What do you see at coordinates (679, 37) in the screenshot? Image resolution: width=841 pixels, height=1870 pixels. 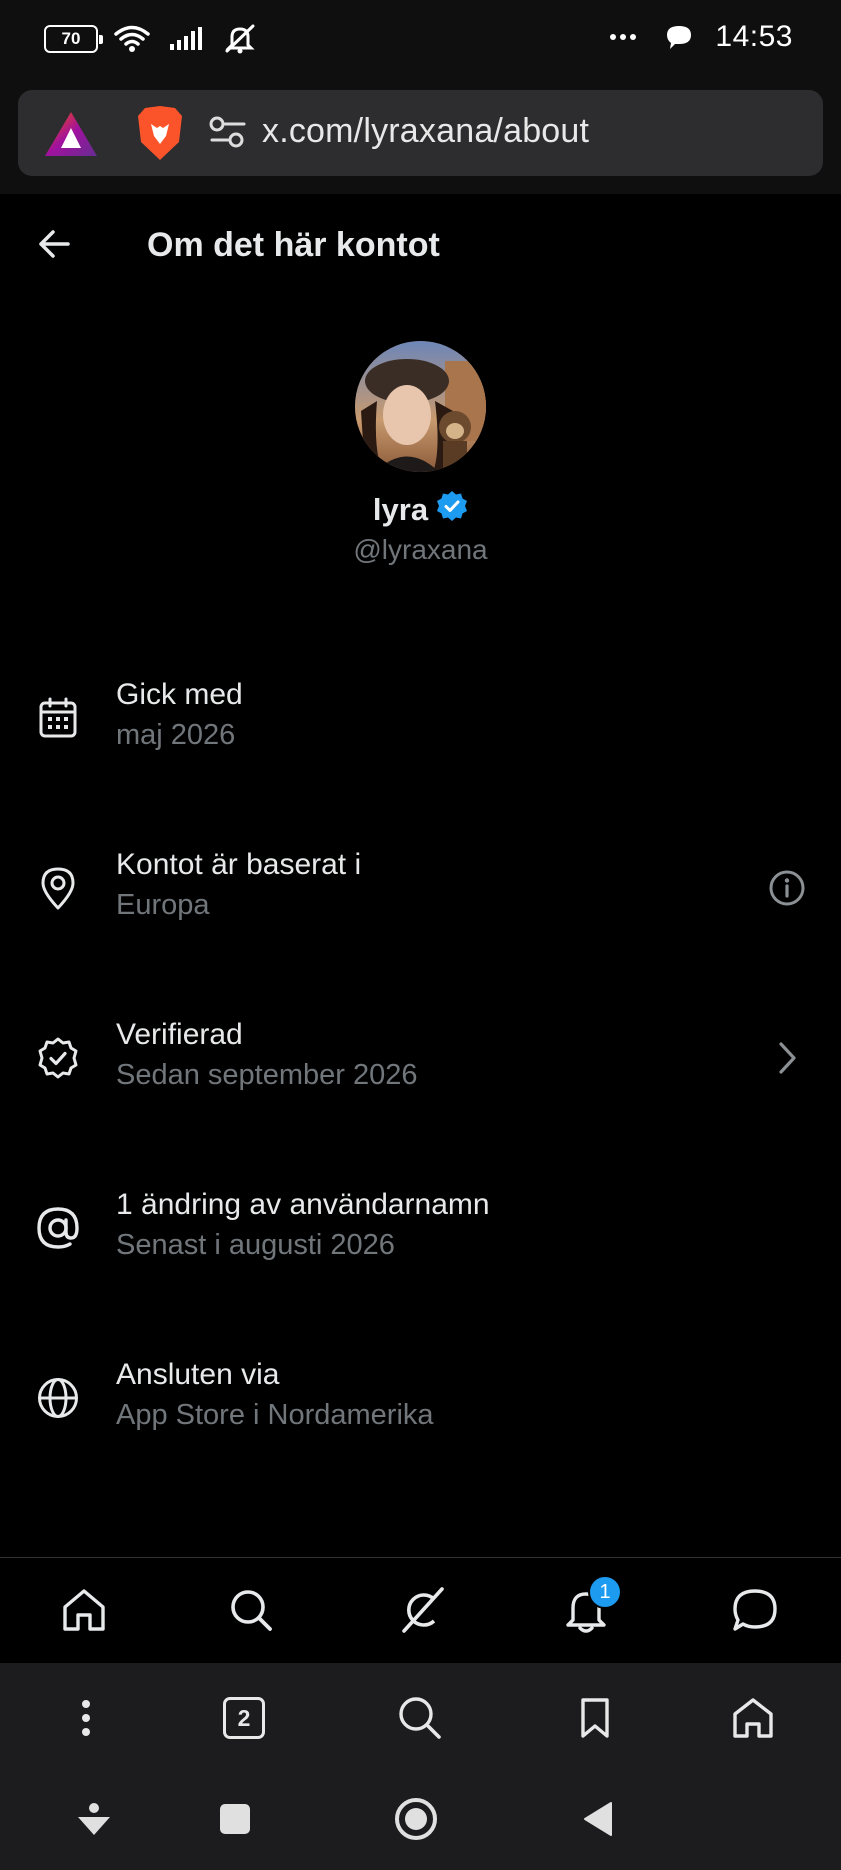 I see `chat-notification-icon` at bounding box center [679, 37].